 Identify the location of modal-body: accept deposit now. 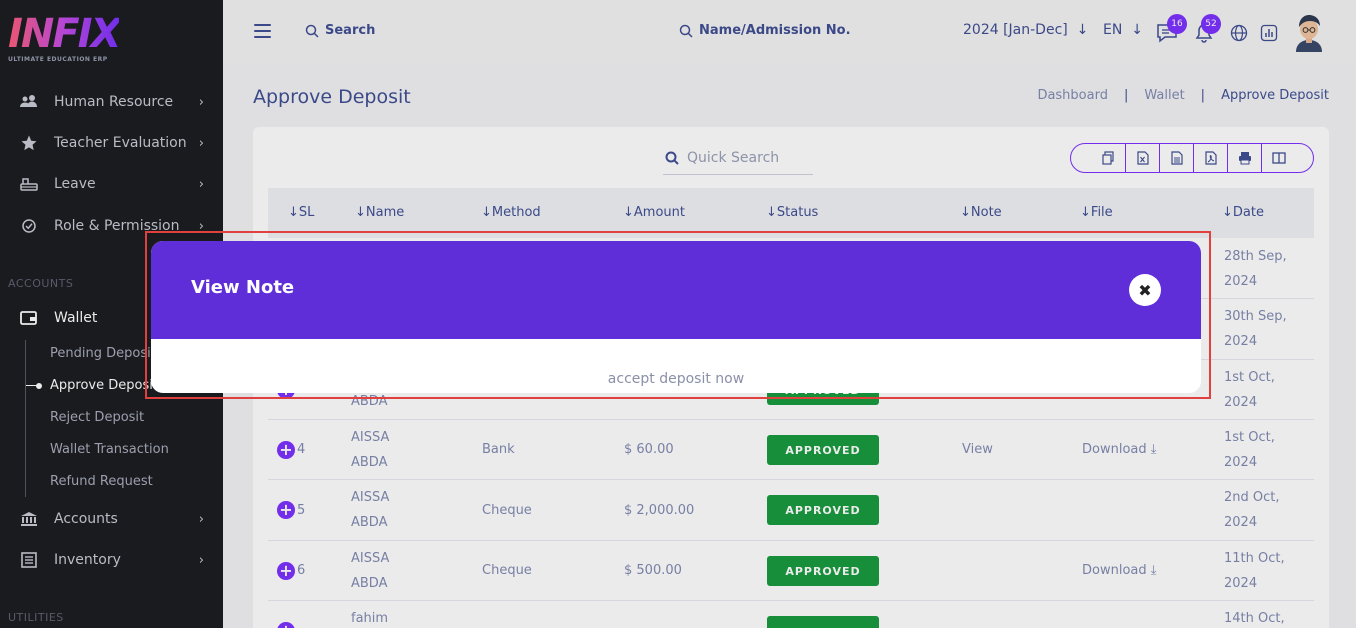
(676, 366).